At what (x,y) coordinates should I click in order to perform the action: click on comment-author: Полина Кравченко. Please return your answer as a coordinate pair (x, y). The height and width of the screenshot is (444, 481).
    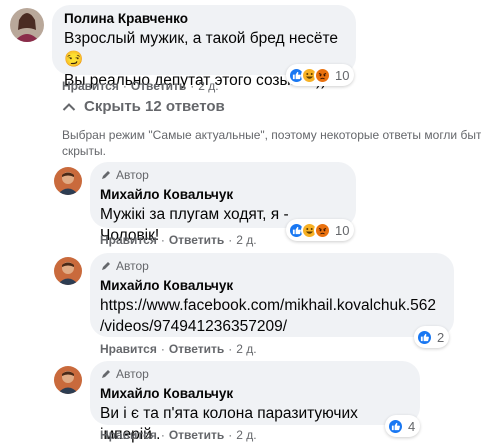
    Looking at the image, I should click on (204, 18).